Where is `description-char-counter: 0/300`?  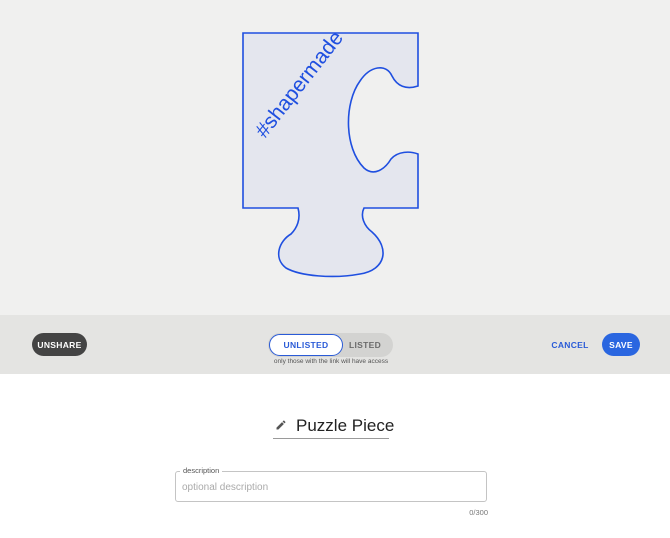
description-char-counter: 0/300 is located at coordinates (478, 512).